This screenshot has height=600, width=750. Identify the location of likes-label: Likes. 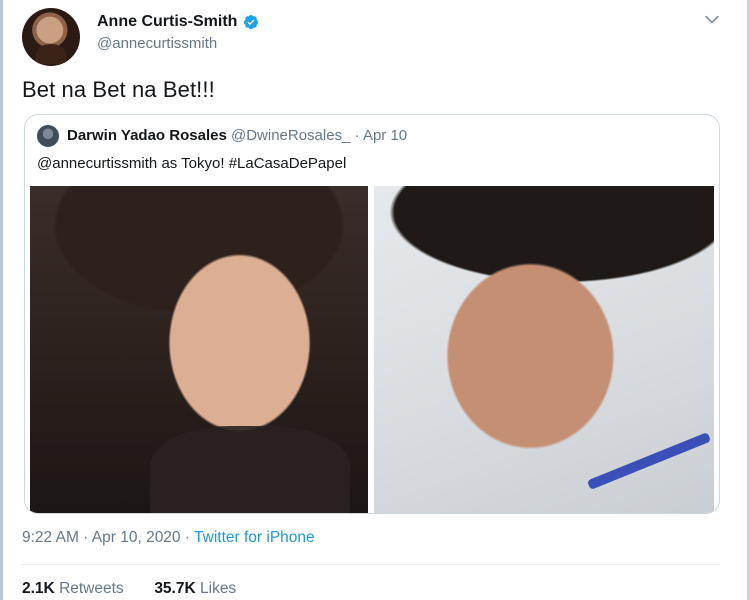
(218, 588).